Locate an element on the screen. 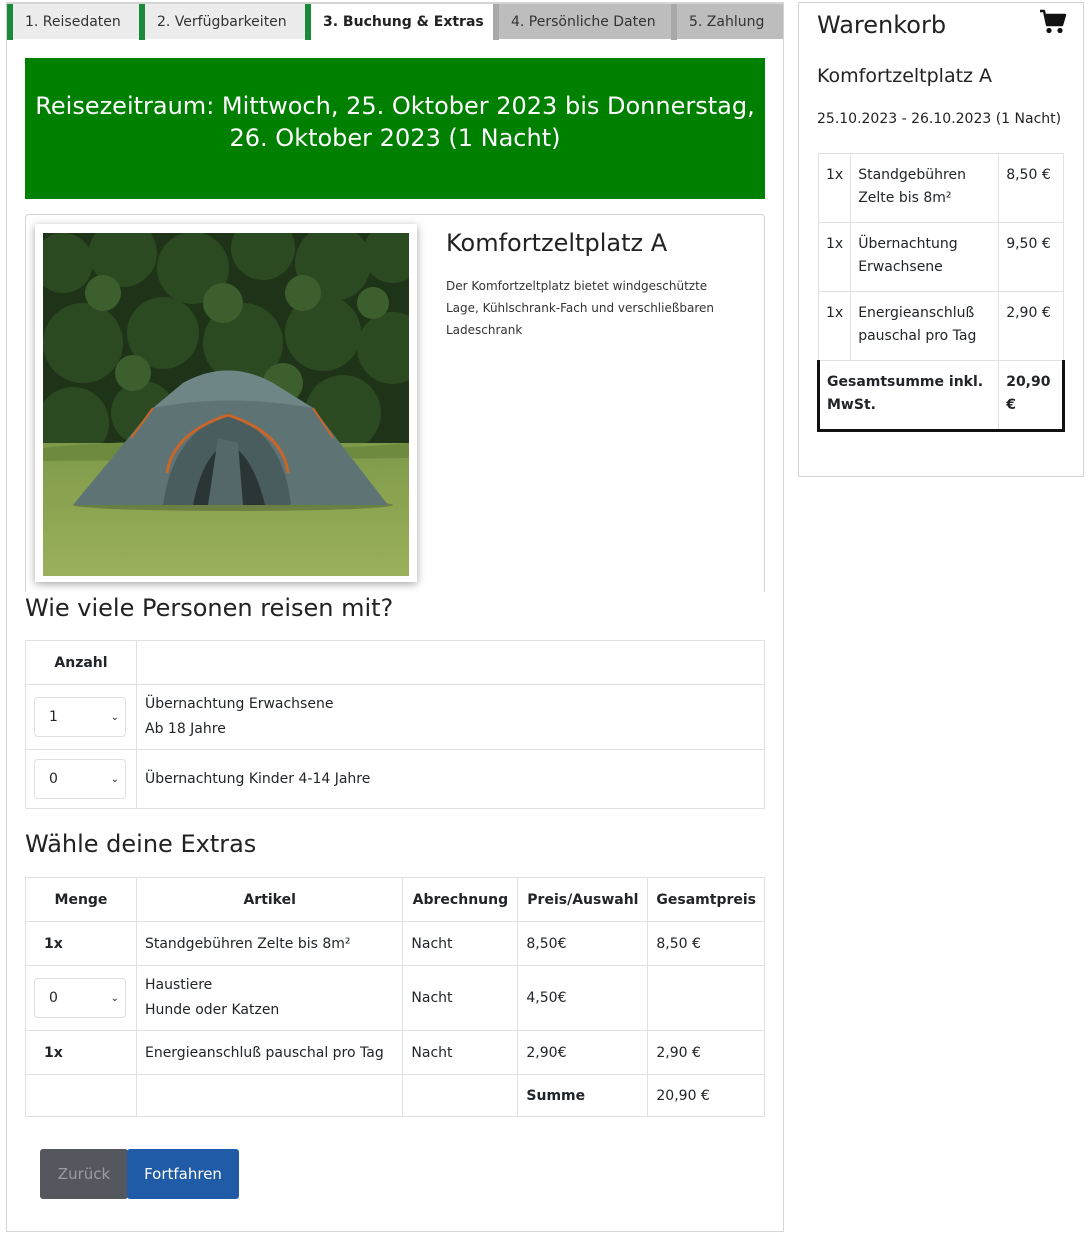 This screenshot has height=1235, width=1090. step-verfuegbarkeiten: 2. Verfügbarkeiten is located at coordinates (222, 21).